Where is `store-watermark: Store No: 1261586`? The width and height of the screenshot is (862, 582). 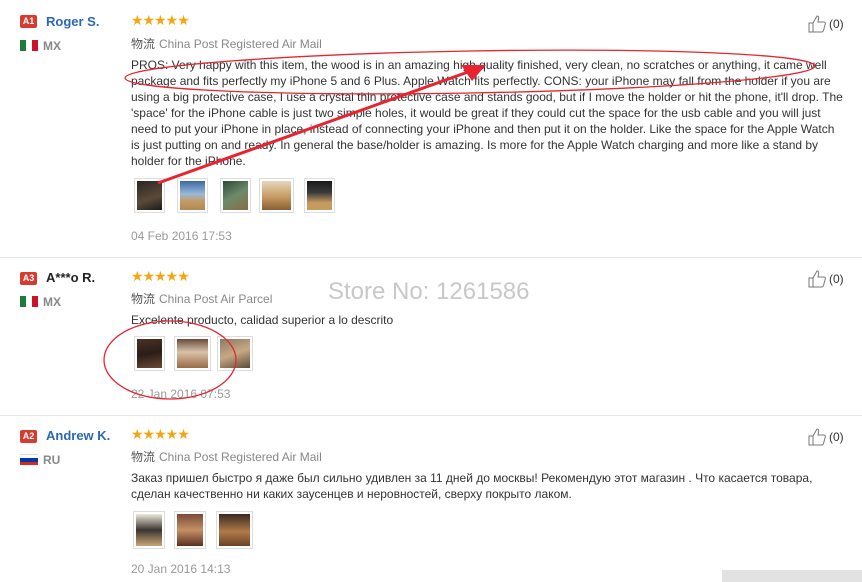 store-watermark: Store No: 1261586 is located at coordinates (429, 291).